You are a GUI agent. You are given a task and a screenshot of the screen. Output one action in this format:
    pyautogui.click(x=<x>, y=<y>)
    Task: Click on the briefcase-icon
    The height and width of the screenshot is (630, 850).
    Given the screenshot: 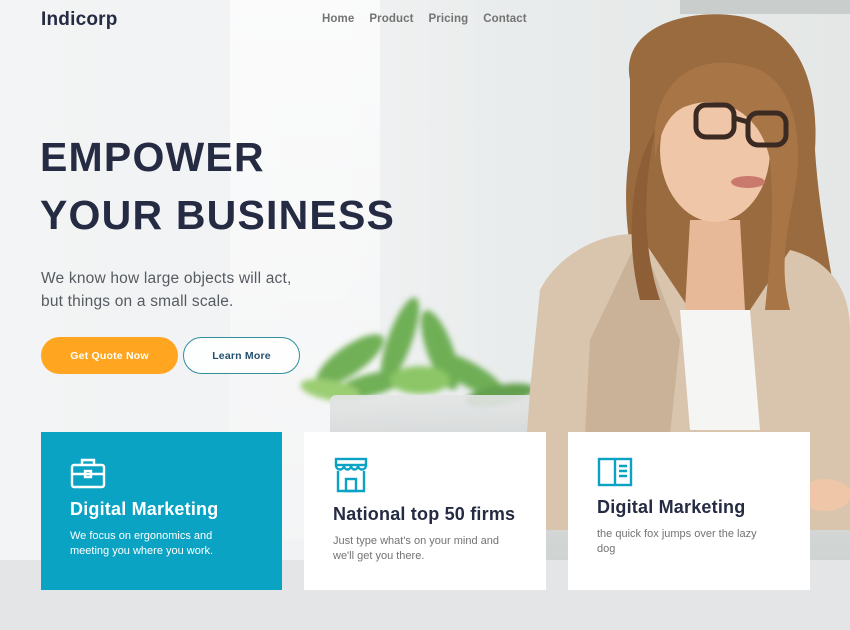 What is the action you would take?
    pyautogui.click(x=88, y=475)
    